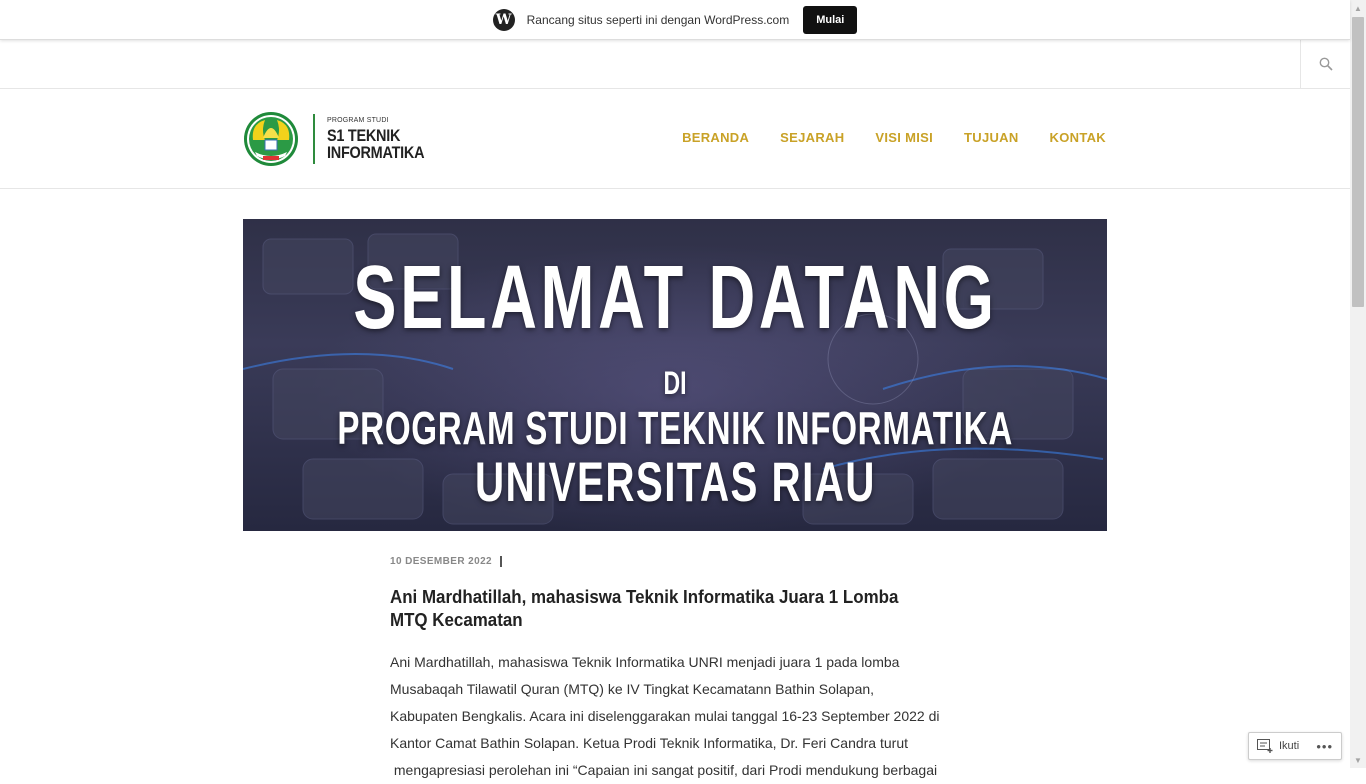 The width and height of the screenshot is (1366, 784). I want to click on more-options-icon: •••, so click(1324, 746).